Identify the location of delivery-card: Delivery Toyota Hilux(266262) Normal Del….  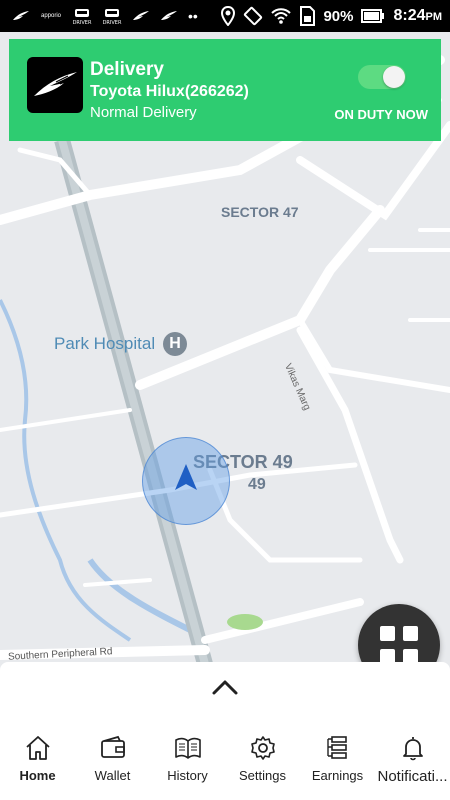
(225, 90).